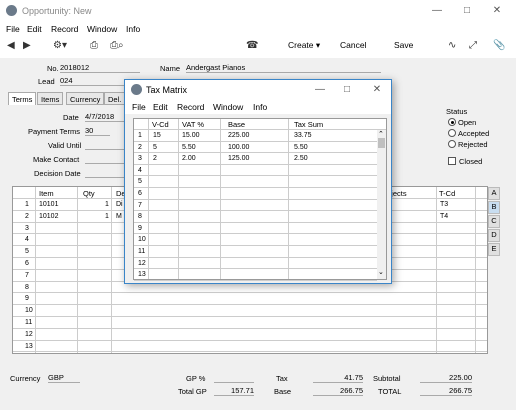 This screenshot has height=410, width=516. Describe the element at coordinates (140, 170) in the screenshot. I see `row-number: 4` at that location.